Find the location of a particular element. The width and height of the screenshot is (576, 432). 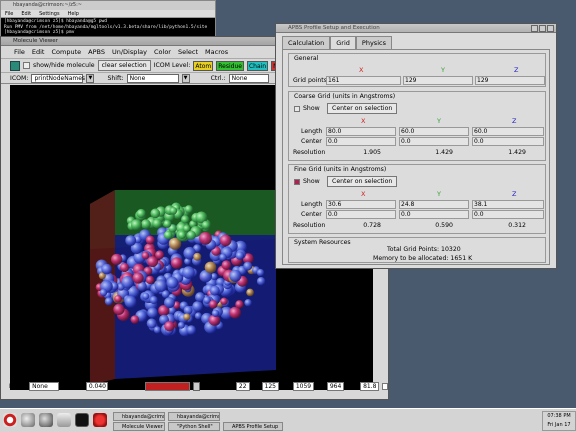

apbs-titlebar: APBS Profile Setup and Execution is located at coordinates (416, 28).